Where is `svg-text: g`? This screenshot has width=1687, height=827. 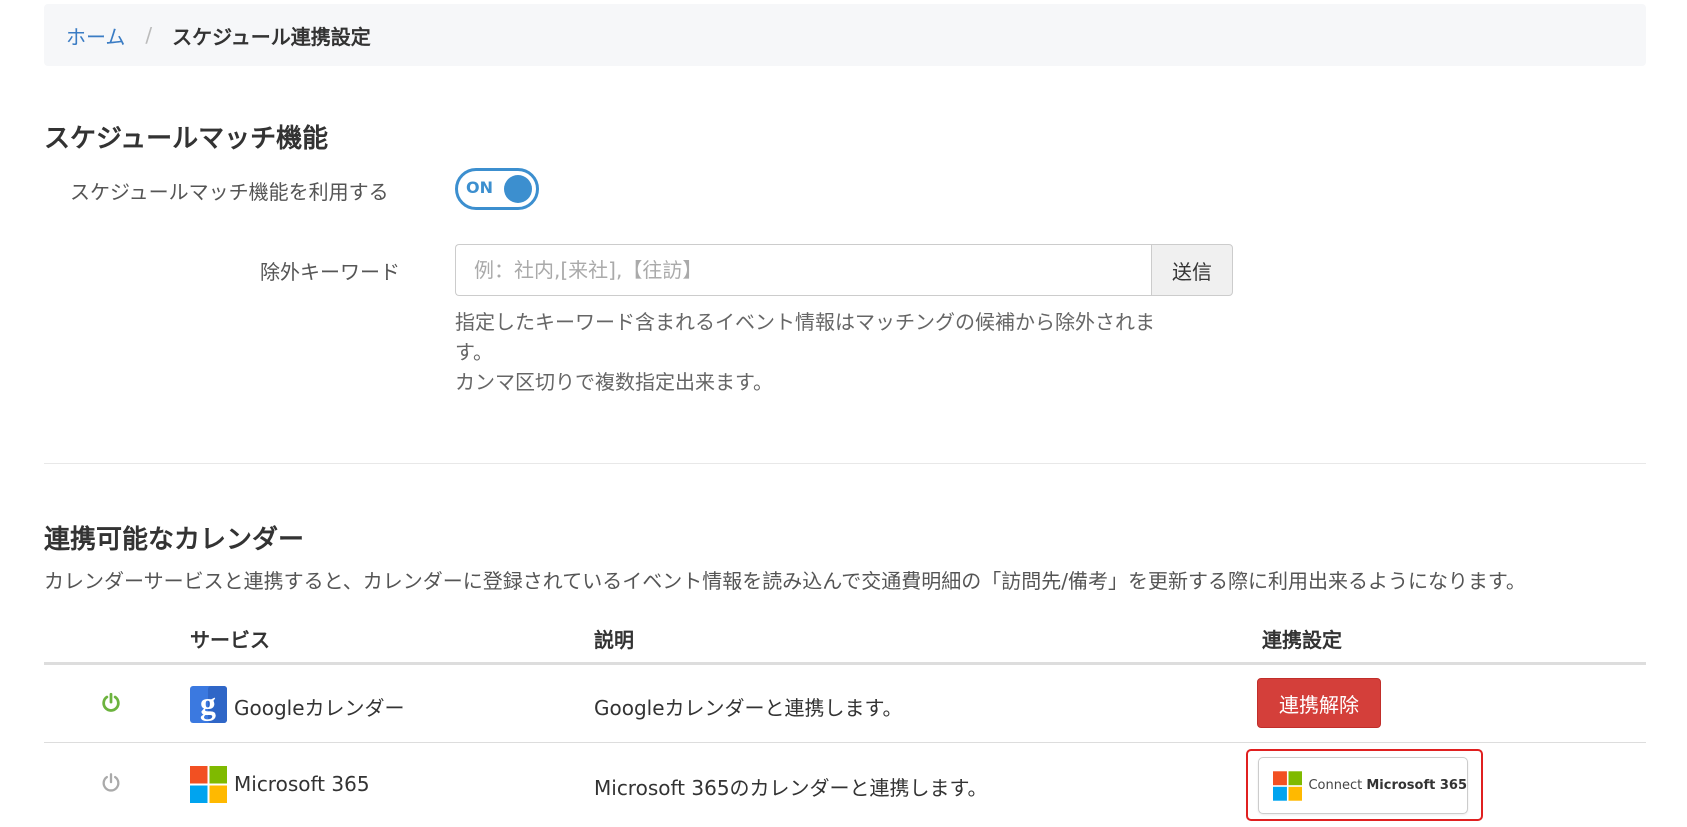 svg-text: g is located at coordinates (208, 703).